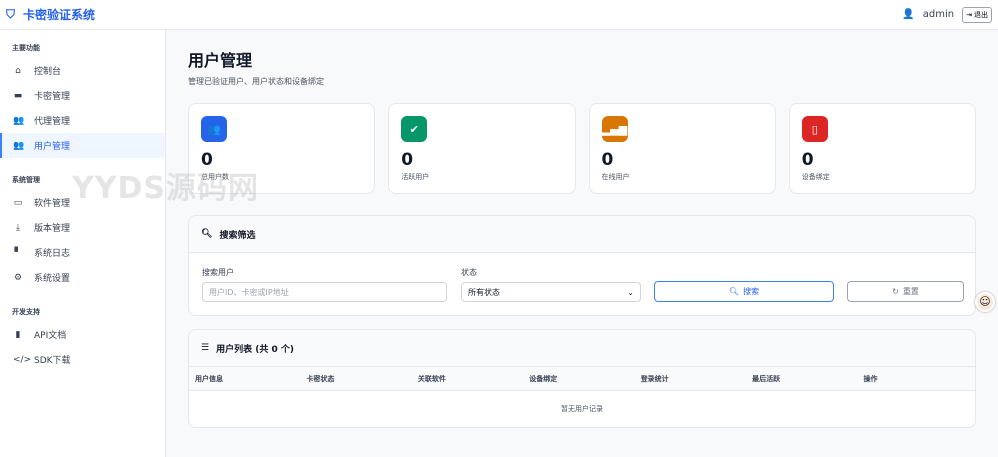  I want to click on gear-icon: ⚙, so click(18, 277).